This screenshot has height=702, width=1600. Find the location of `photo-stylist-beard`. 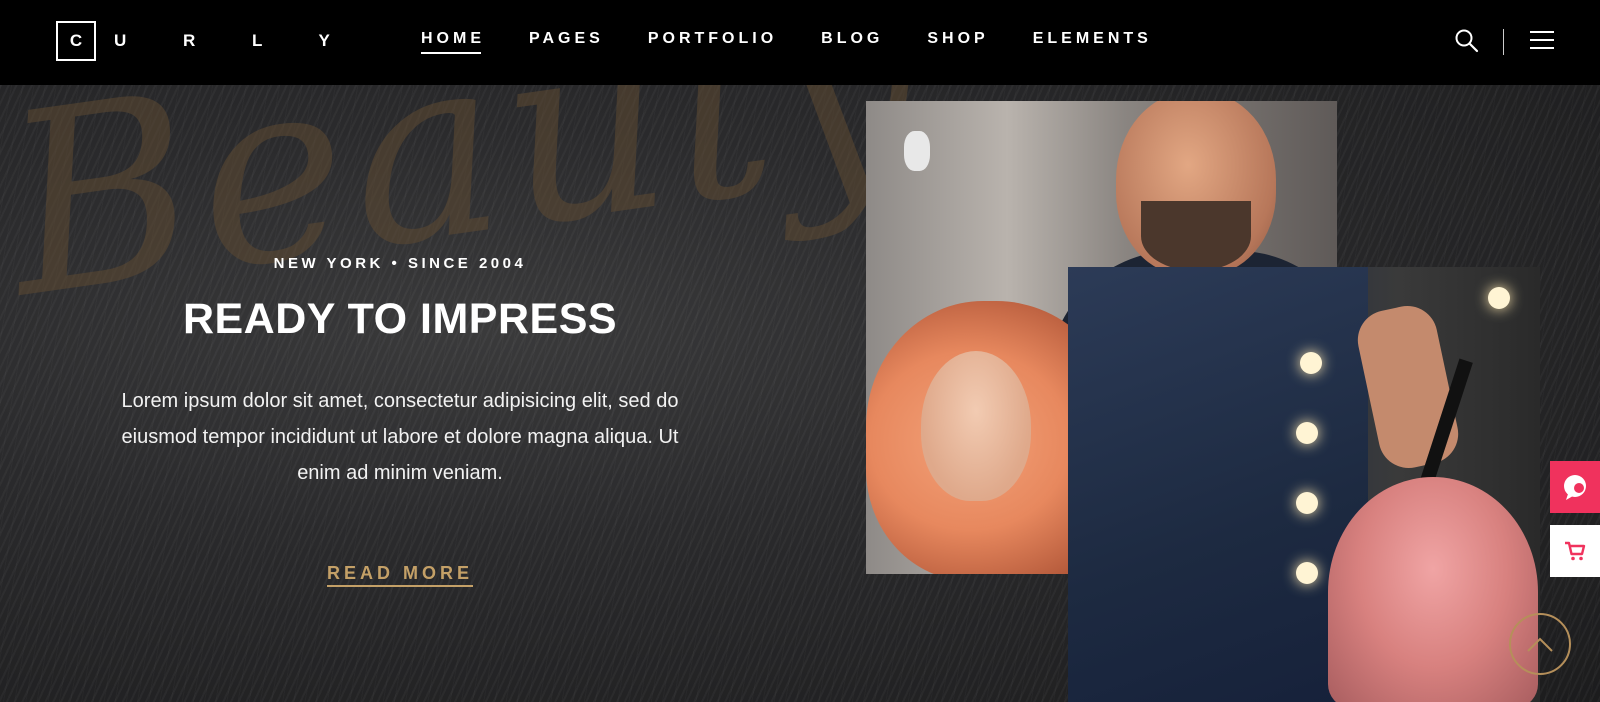

photo-stylist-beard is located at coordinates (1196, 236).